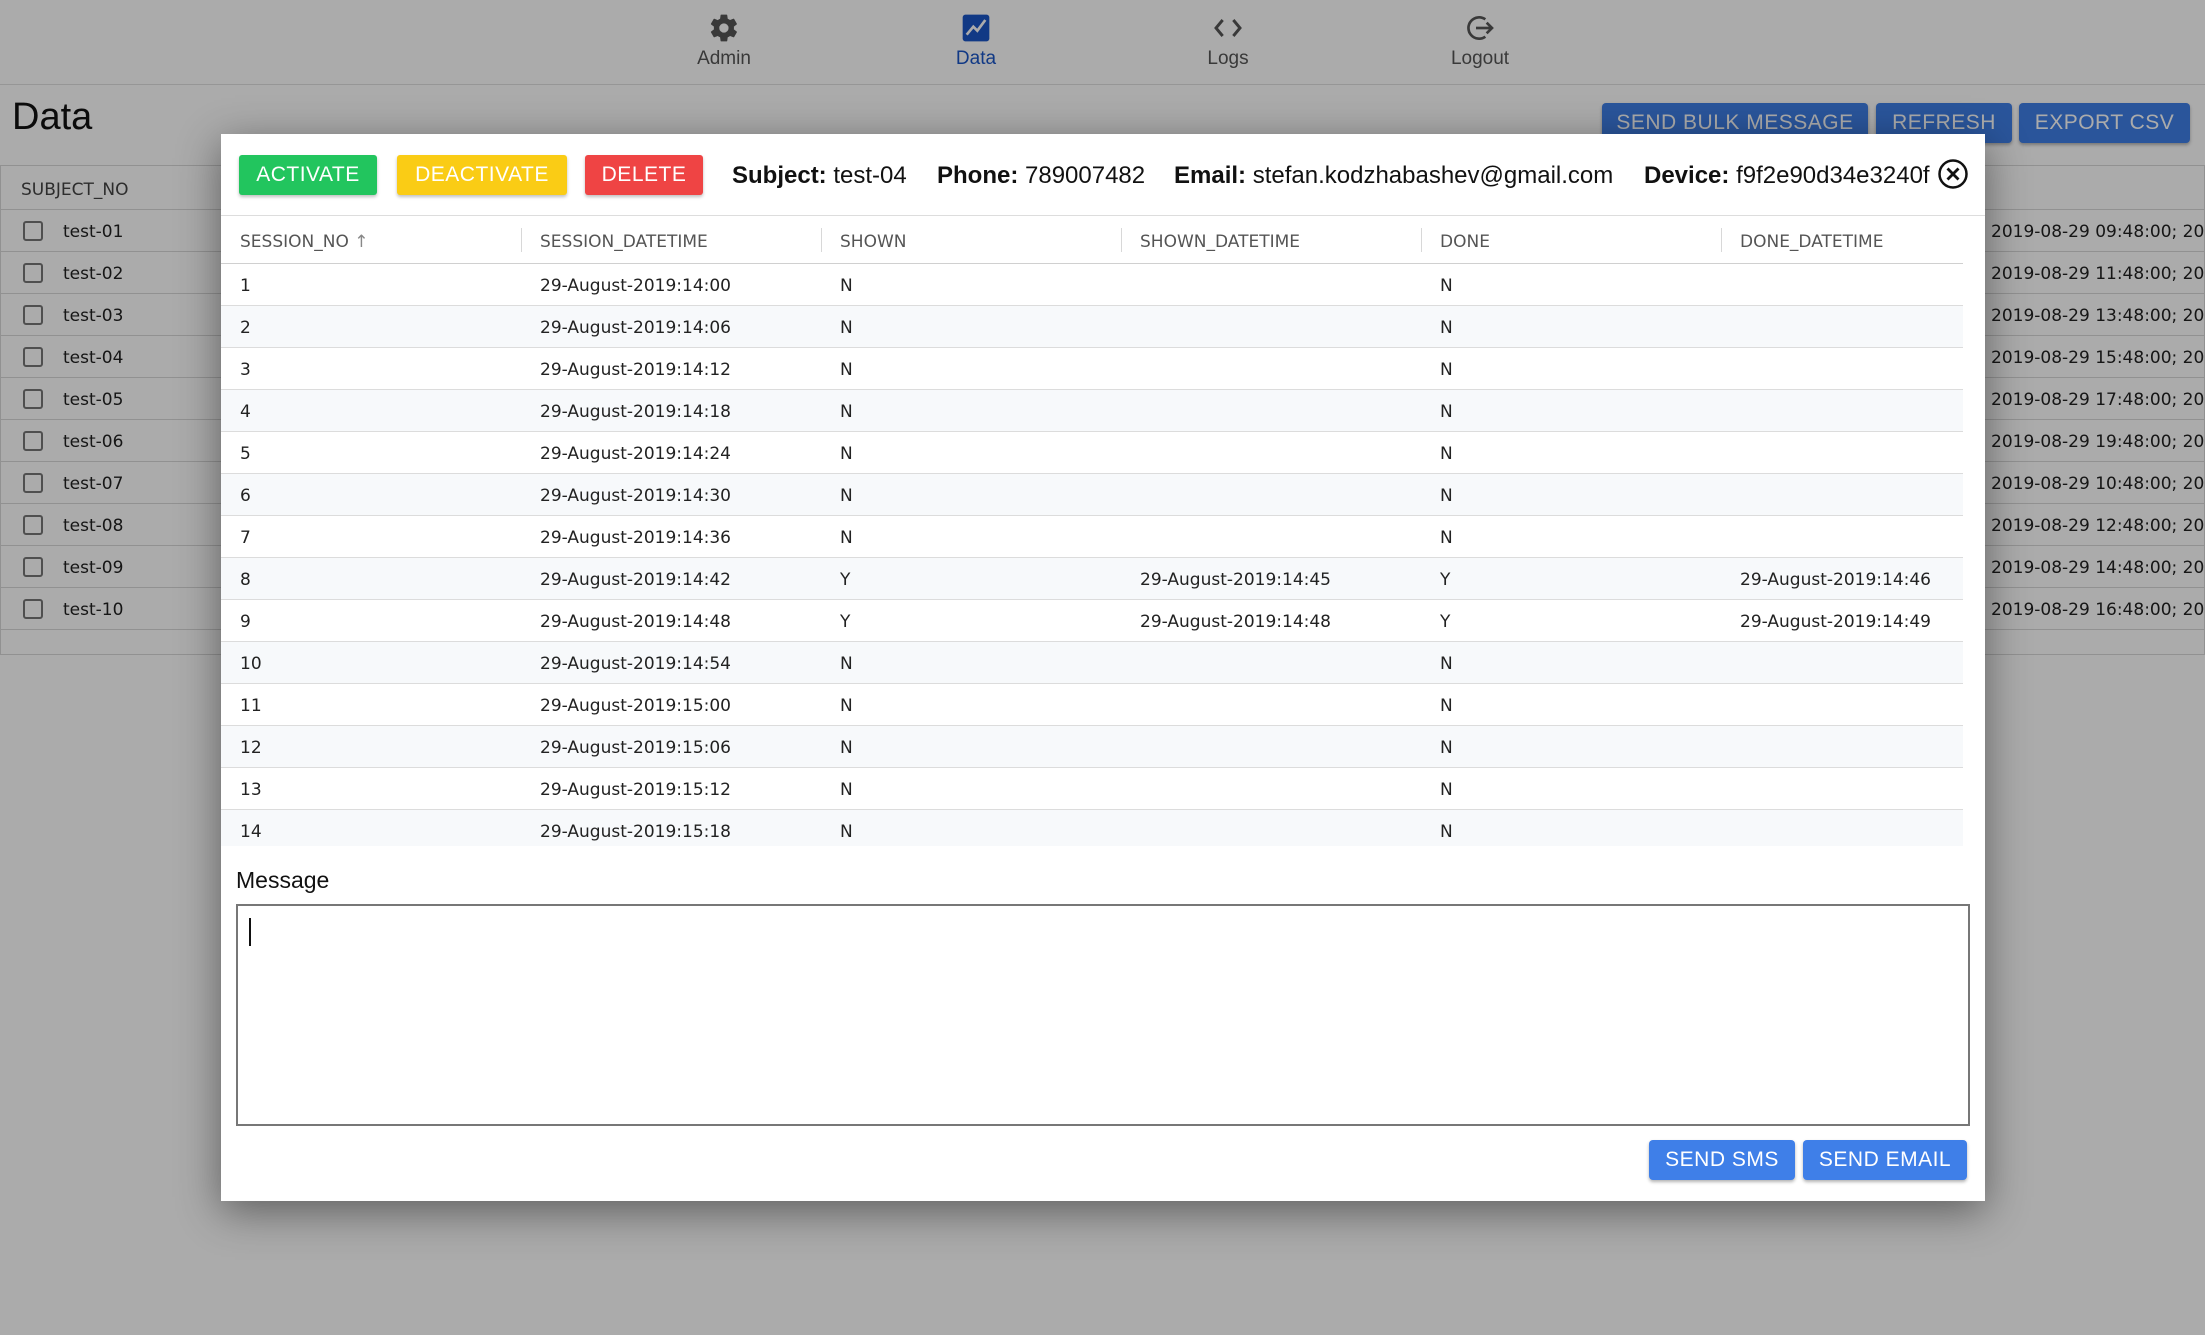  Describe the element at coordinates (644, 175) in the screenshot. I see `delete-button: DELETE` at that location.